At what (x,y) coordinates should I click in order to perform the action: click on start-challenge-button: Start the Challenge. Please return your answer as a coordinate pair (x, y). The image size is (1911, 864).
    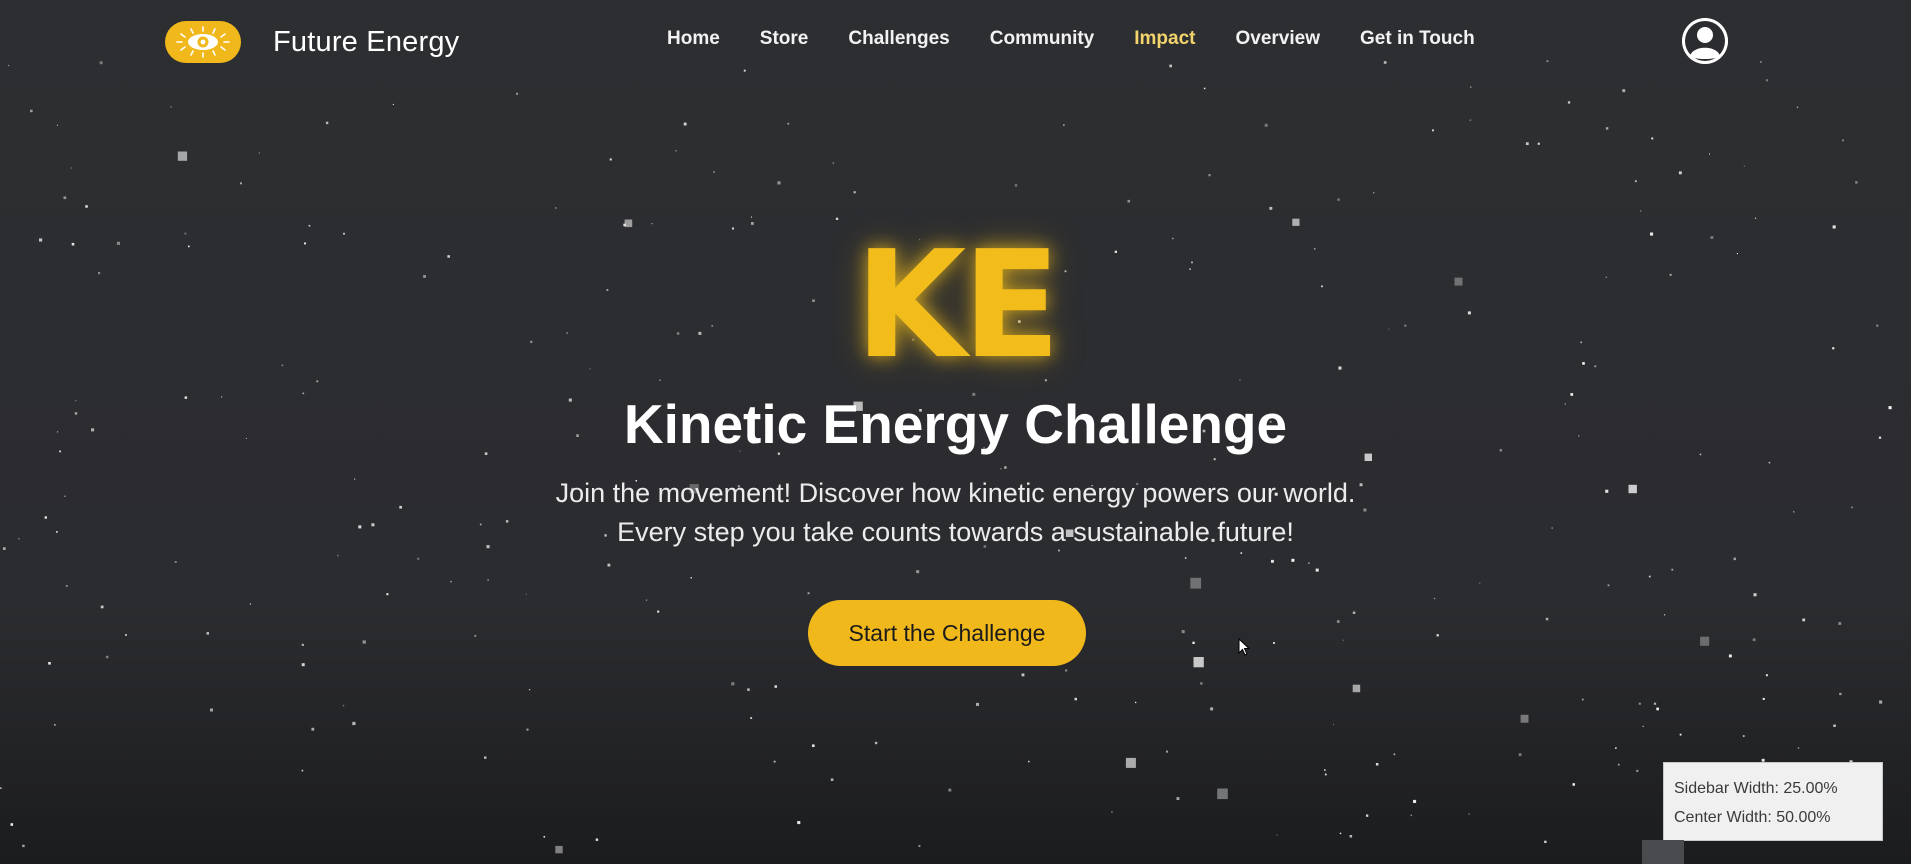
    Looking at the image, I should click on (947, 633).